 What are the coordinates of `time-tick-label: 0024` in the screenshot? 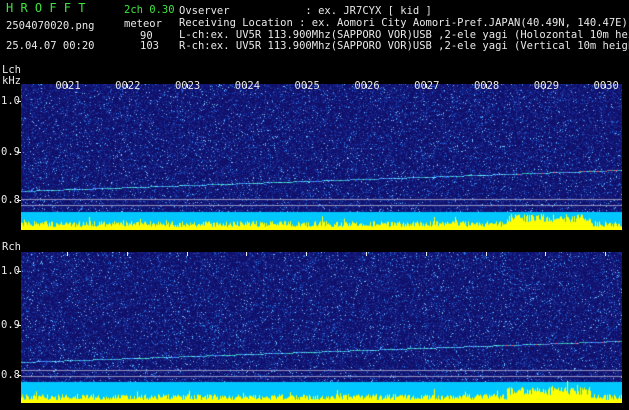 It's located at (247, 86).